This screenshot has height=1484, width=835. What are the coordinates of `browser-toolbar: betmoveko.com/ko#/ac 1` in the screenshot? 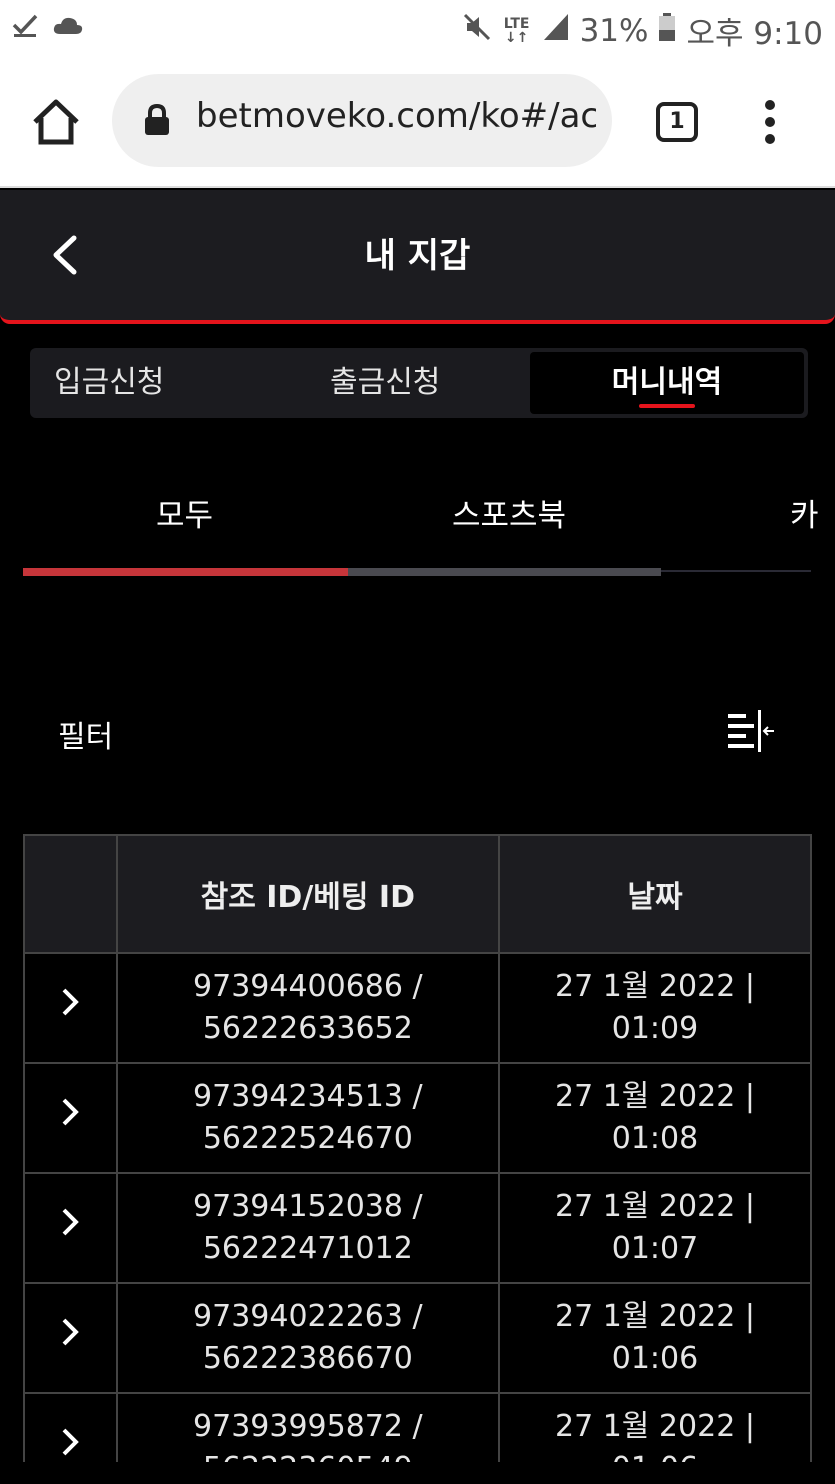 It's located at (417, 123).